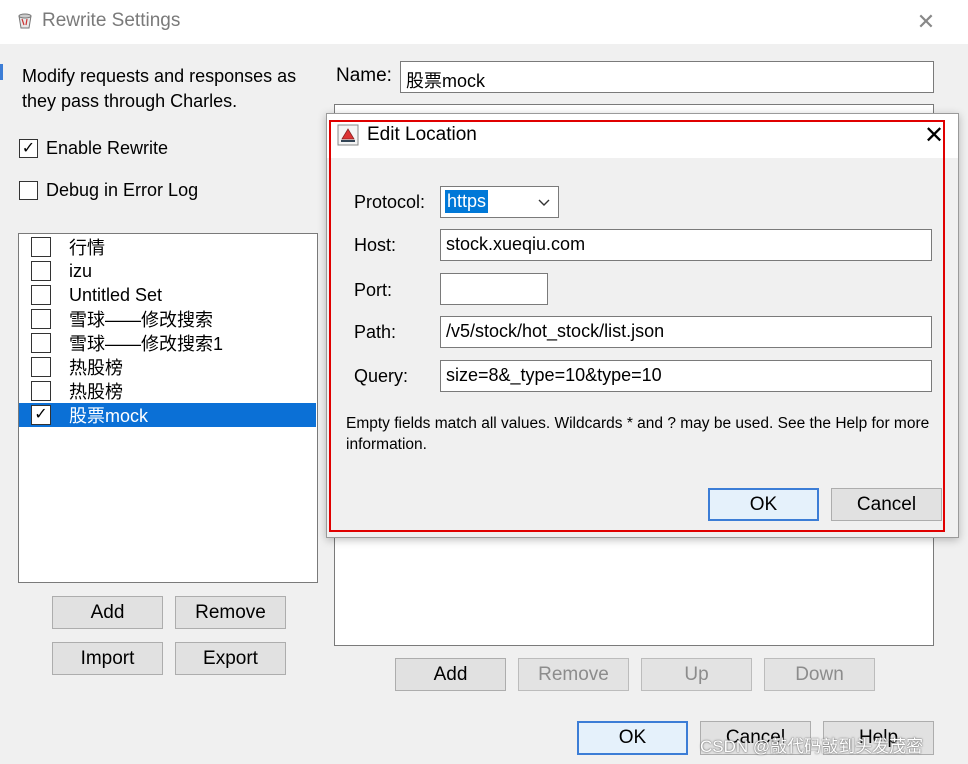 This screenshot has height=764, width=968. What do you see at coordinates (146, 344) in the screenshot?
I see `set-label: 雪球——修改搜索1` at bounding box center [146, 344].